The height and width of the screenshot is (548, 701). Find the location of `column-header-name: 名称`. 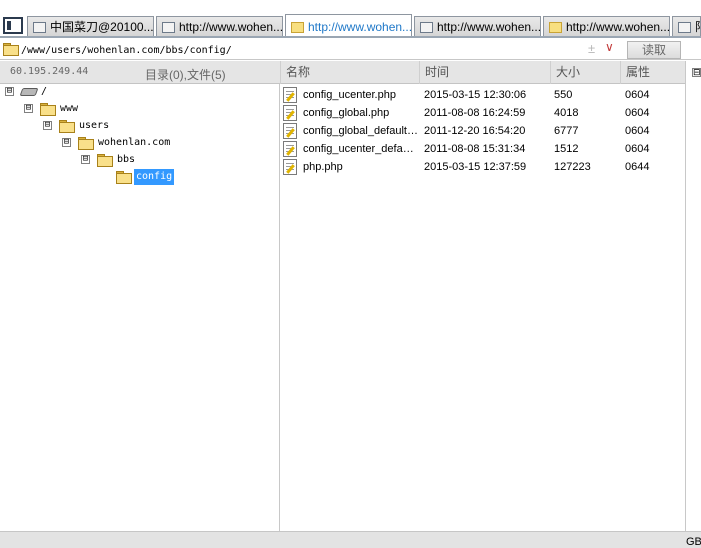

column-header-name: 名称 is located at coordinates (349, 72).